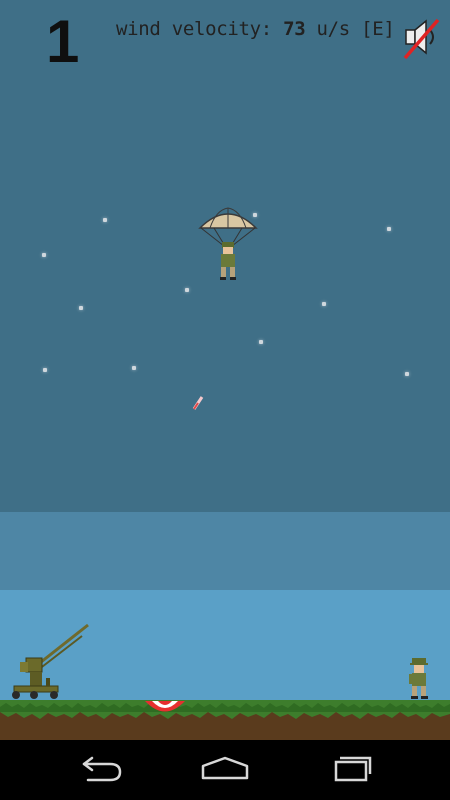 The width and height of the screenshot is (450, 800). I want to click on home-icon, so click(225, 768).